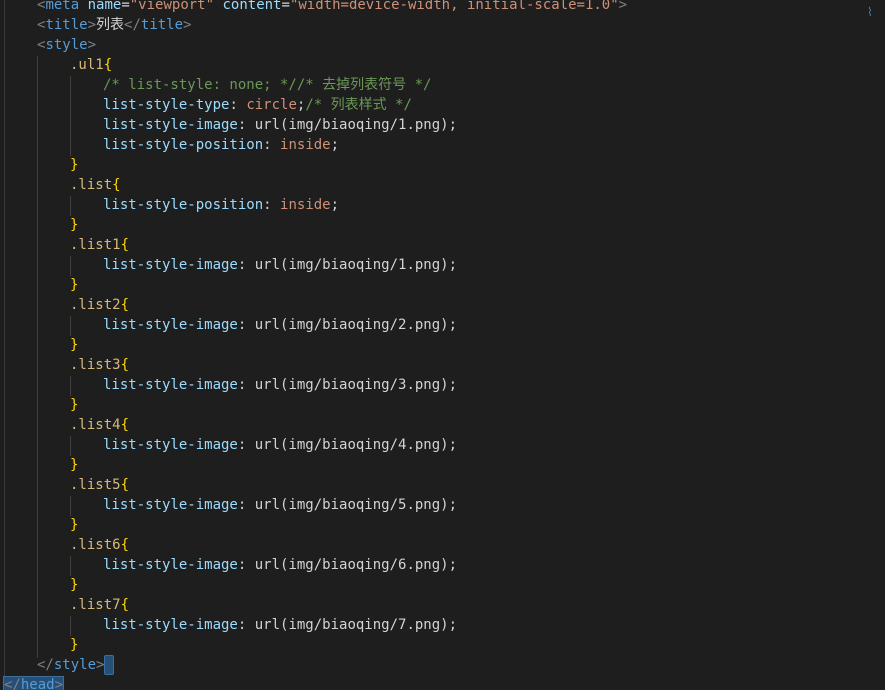 The width and height of the screenshot is (885, 690). What do you see at coordinates (351, 385) in the screenshot?
I see `css-url-value: url(img/biaoqing/3.png)` at bounding box center [351, 385].